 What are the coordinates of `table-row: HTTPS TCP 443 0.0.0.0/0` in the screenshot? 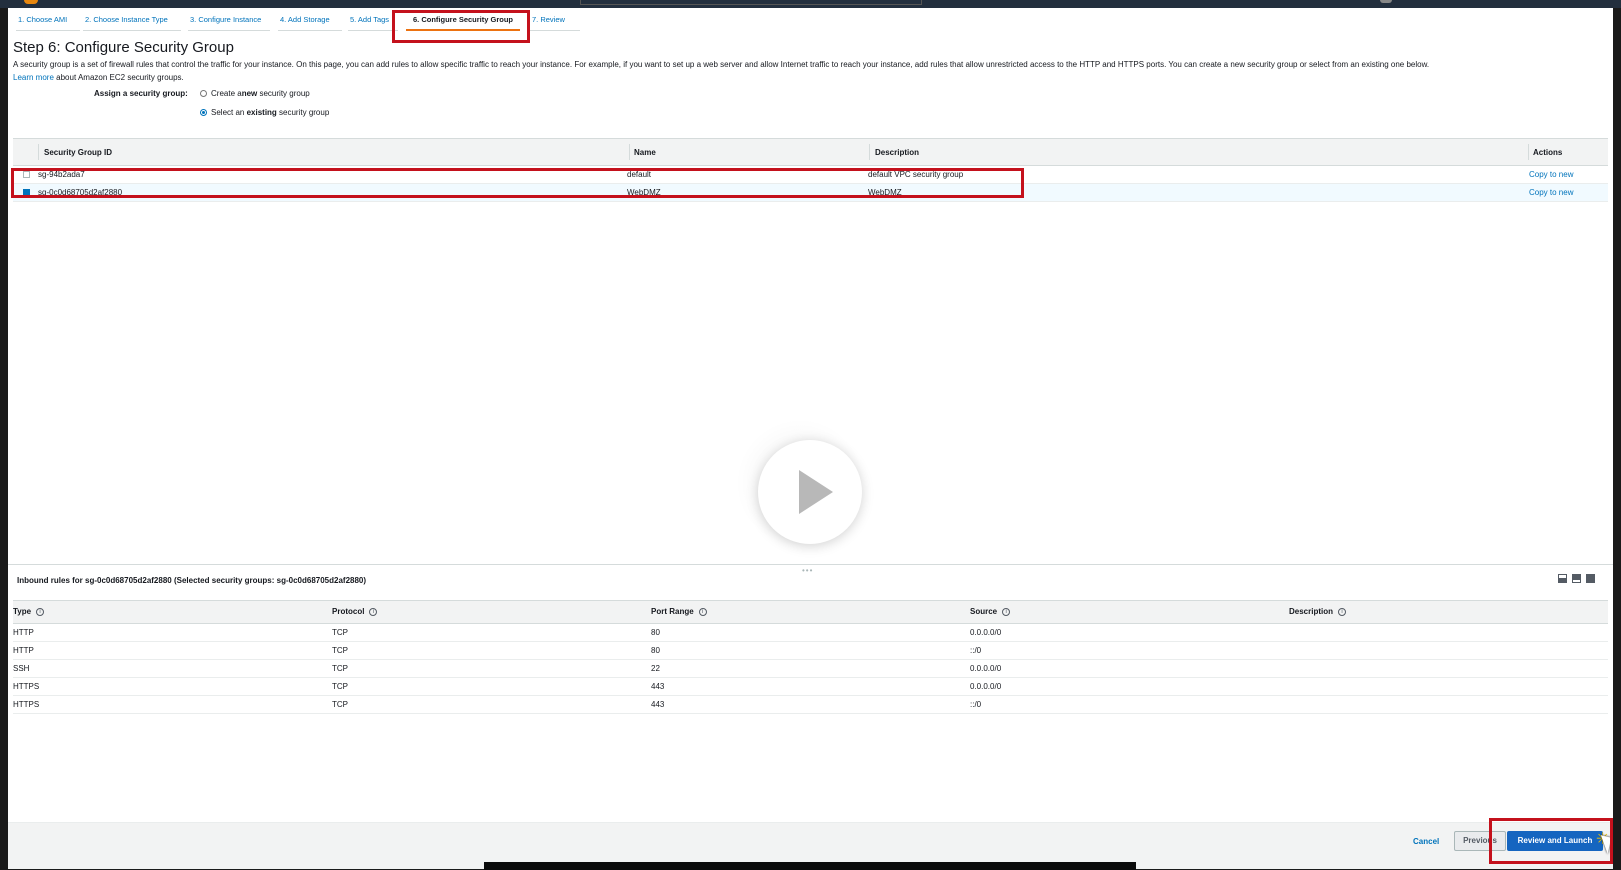 It's located at (810, 687).